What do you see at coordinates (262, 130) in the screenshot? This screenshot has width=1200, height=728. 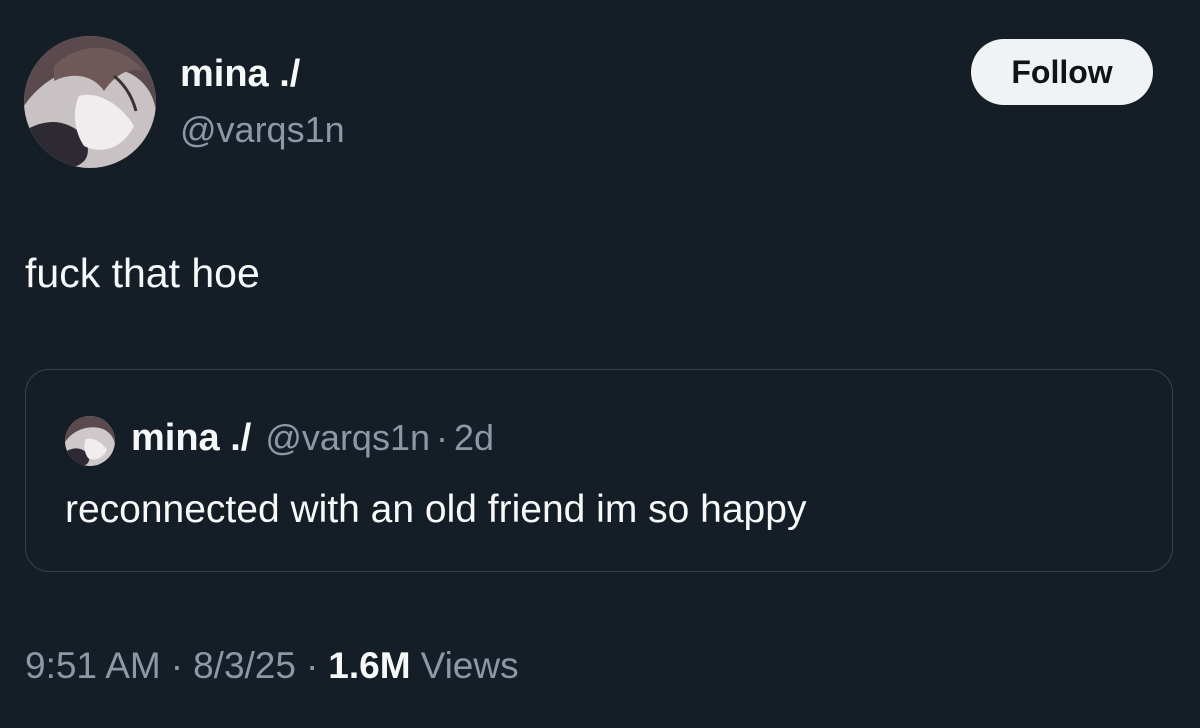 I see `author-handle: @varqs1n` at bounding box center [262, 130].